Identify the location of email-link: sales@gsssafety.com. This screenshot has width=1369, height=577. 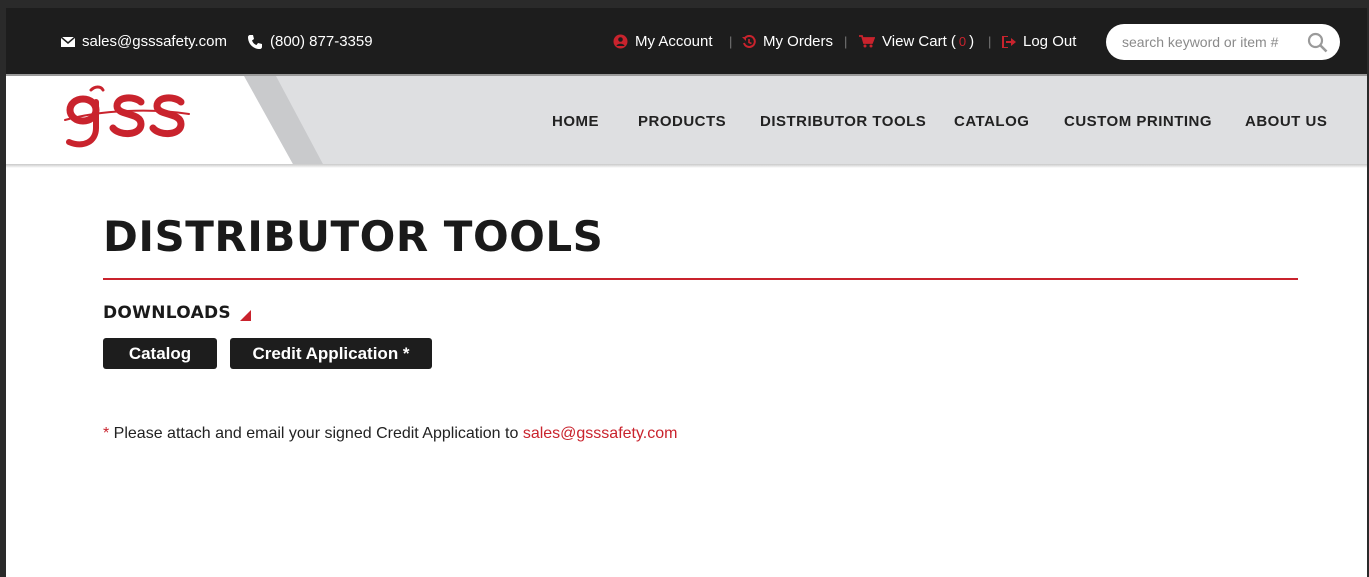
(144, 41).